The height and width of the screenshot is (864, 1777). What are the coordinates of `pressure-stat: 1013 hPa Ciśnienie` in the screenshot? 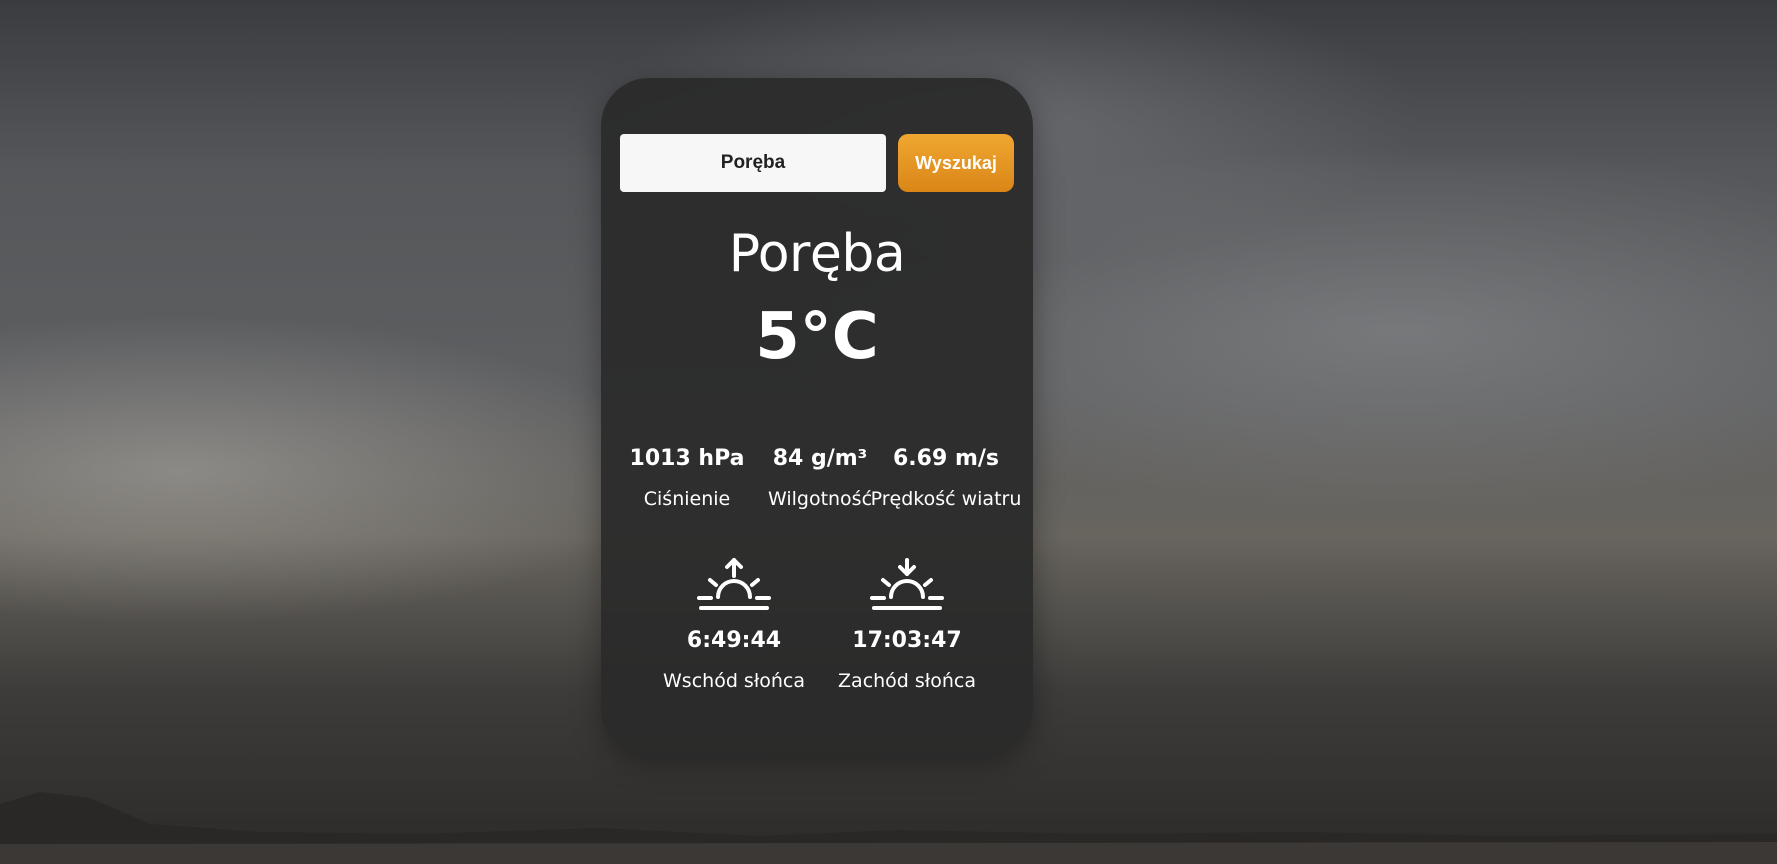 It's located at (687, 478).